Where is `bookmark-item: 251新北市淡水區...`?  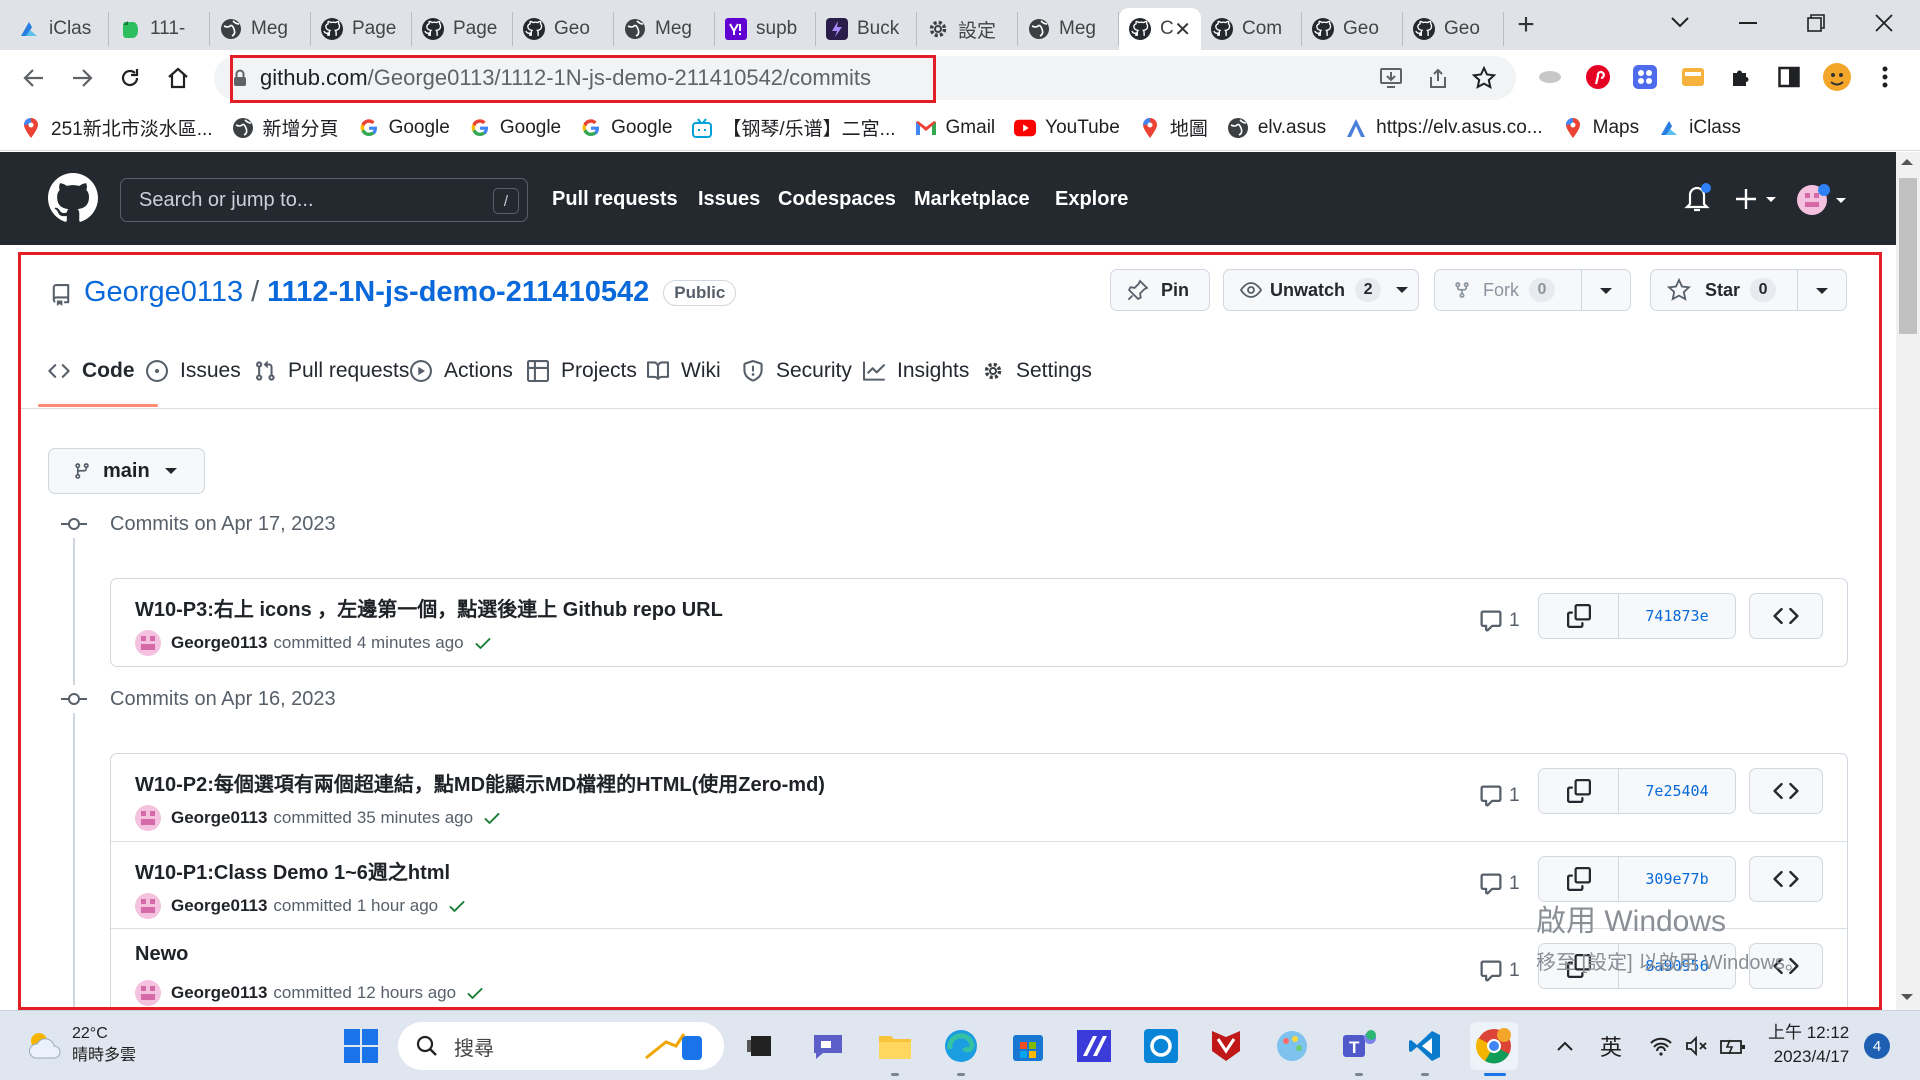 bookmark-item: 251新北市淡水區... is located at coordinates (116, 127).